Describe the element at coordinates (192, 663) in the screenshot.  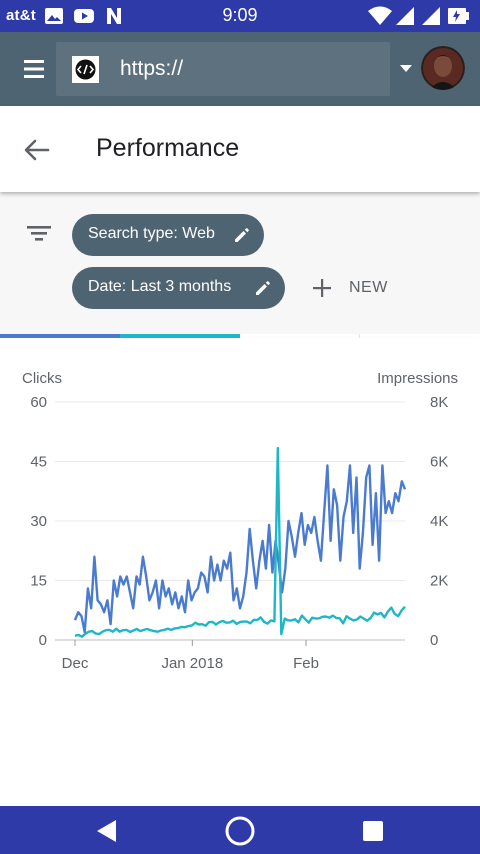
I see `x-tick-label: Jan 2018` at that location.